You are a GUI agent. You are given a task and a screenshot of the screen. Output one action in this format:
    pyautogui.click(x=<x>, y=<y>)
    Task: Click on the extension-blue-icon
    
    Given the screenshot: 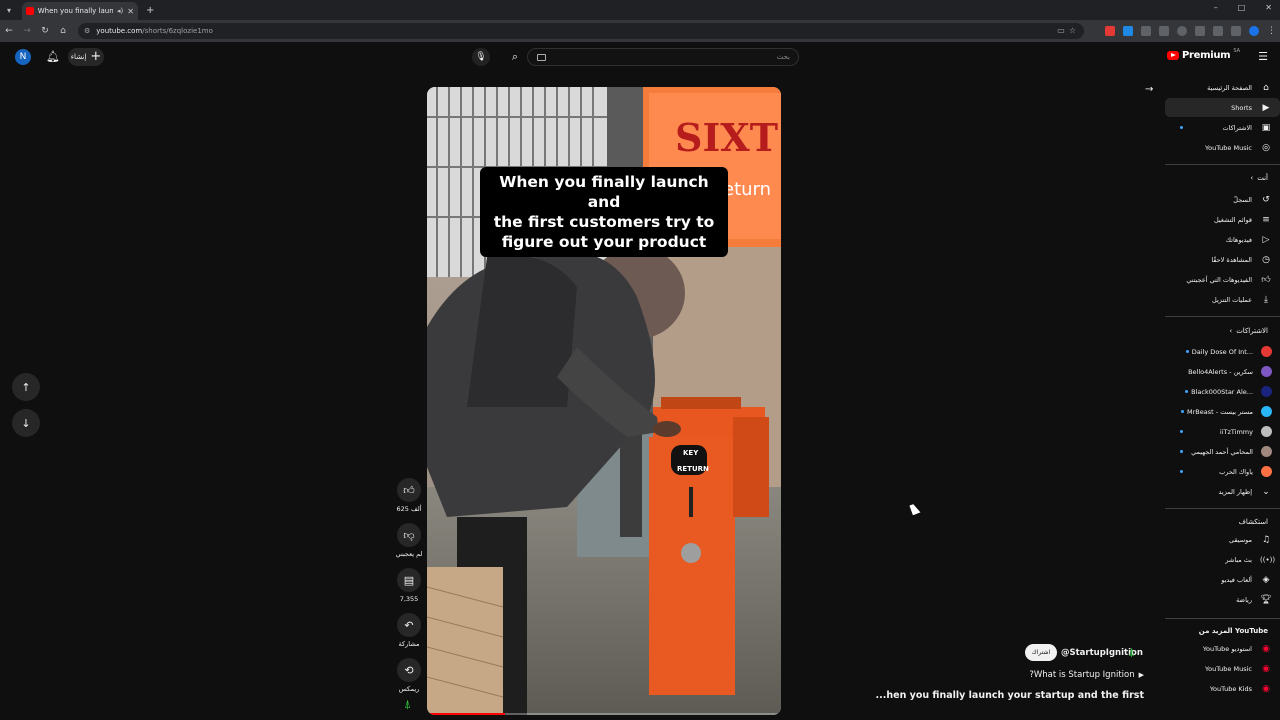 What is the action you would take?
    pyautogui.click(x=1128, y=31)
    